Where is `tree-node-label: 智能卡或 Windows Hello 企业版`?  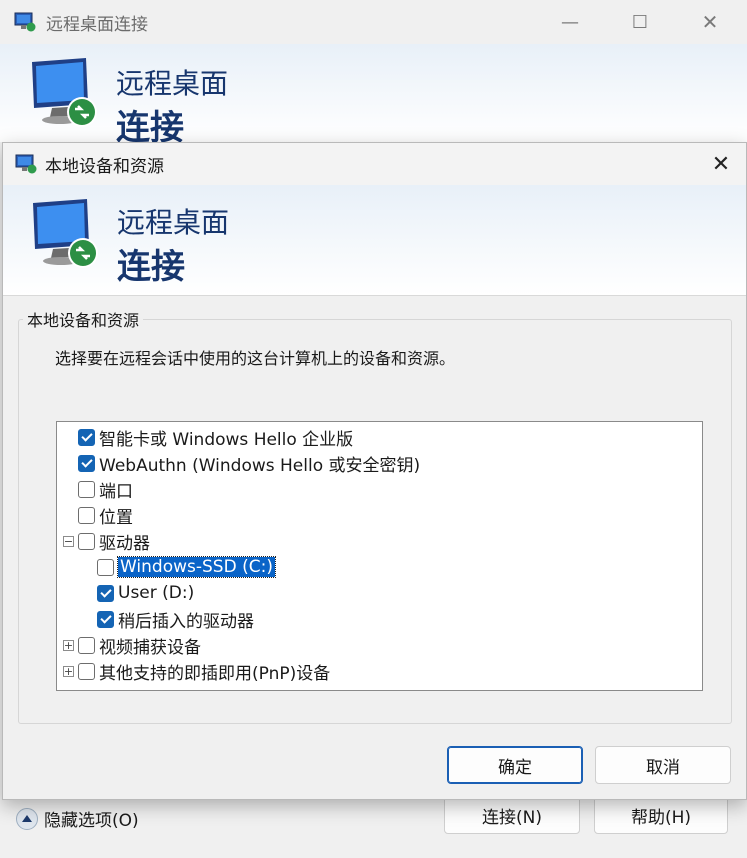 tree-node-label: 智能卡或 Windows Hello 企业版 is located at coordinates (226, 439).